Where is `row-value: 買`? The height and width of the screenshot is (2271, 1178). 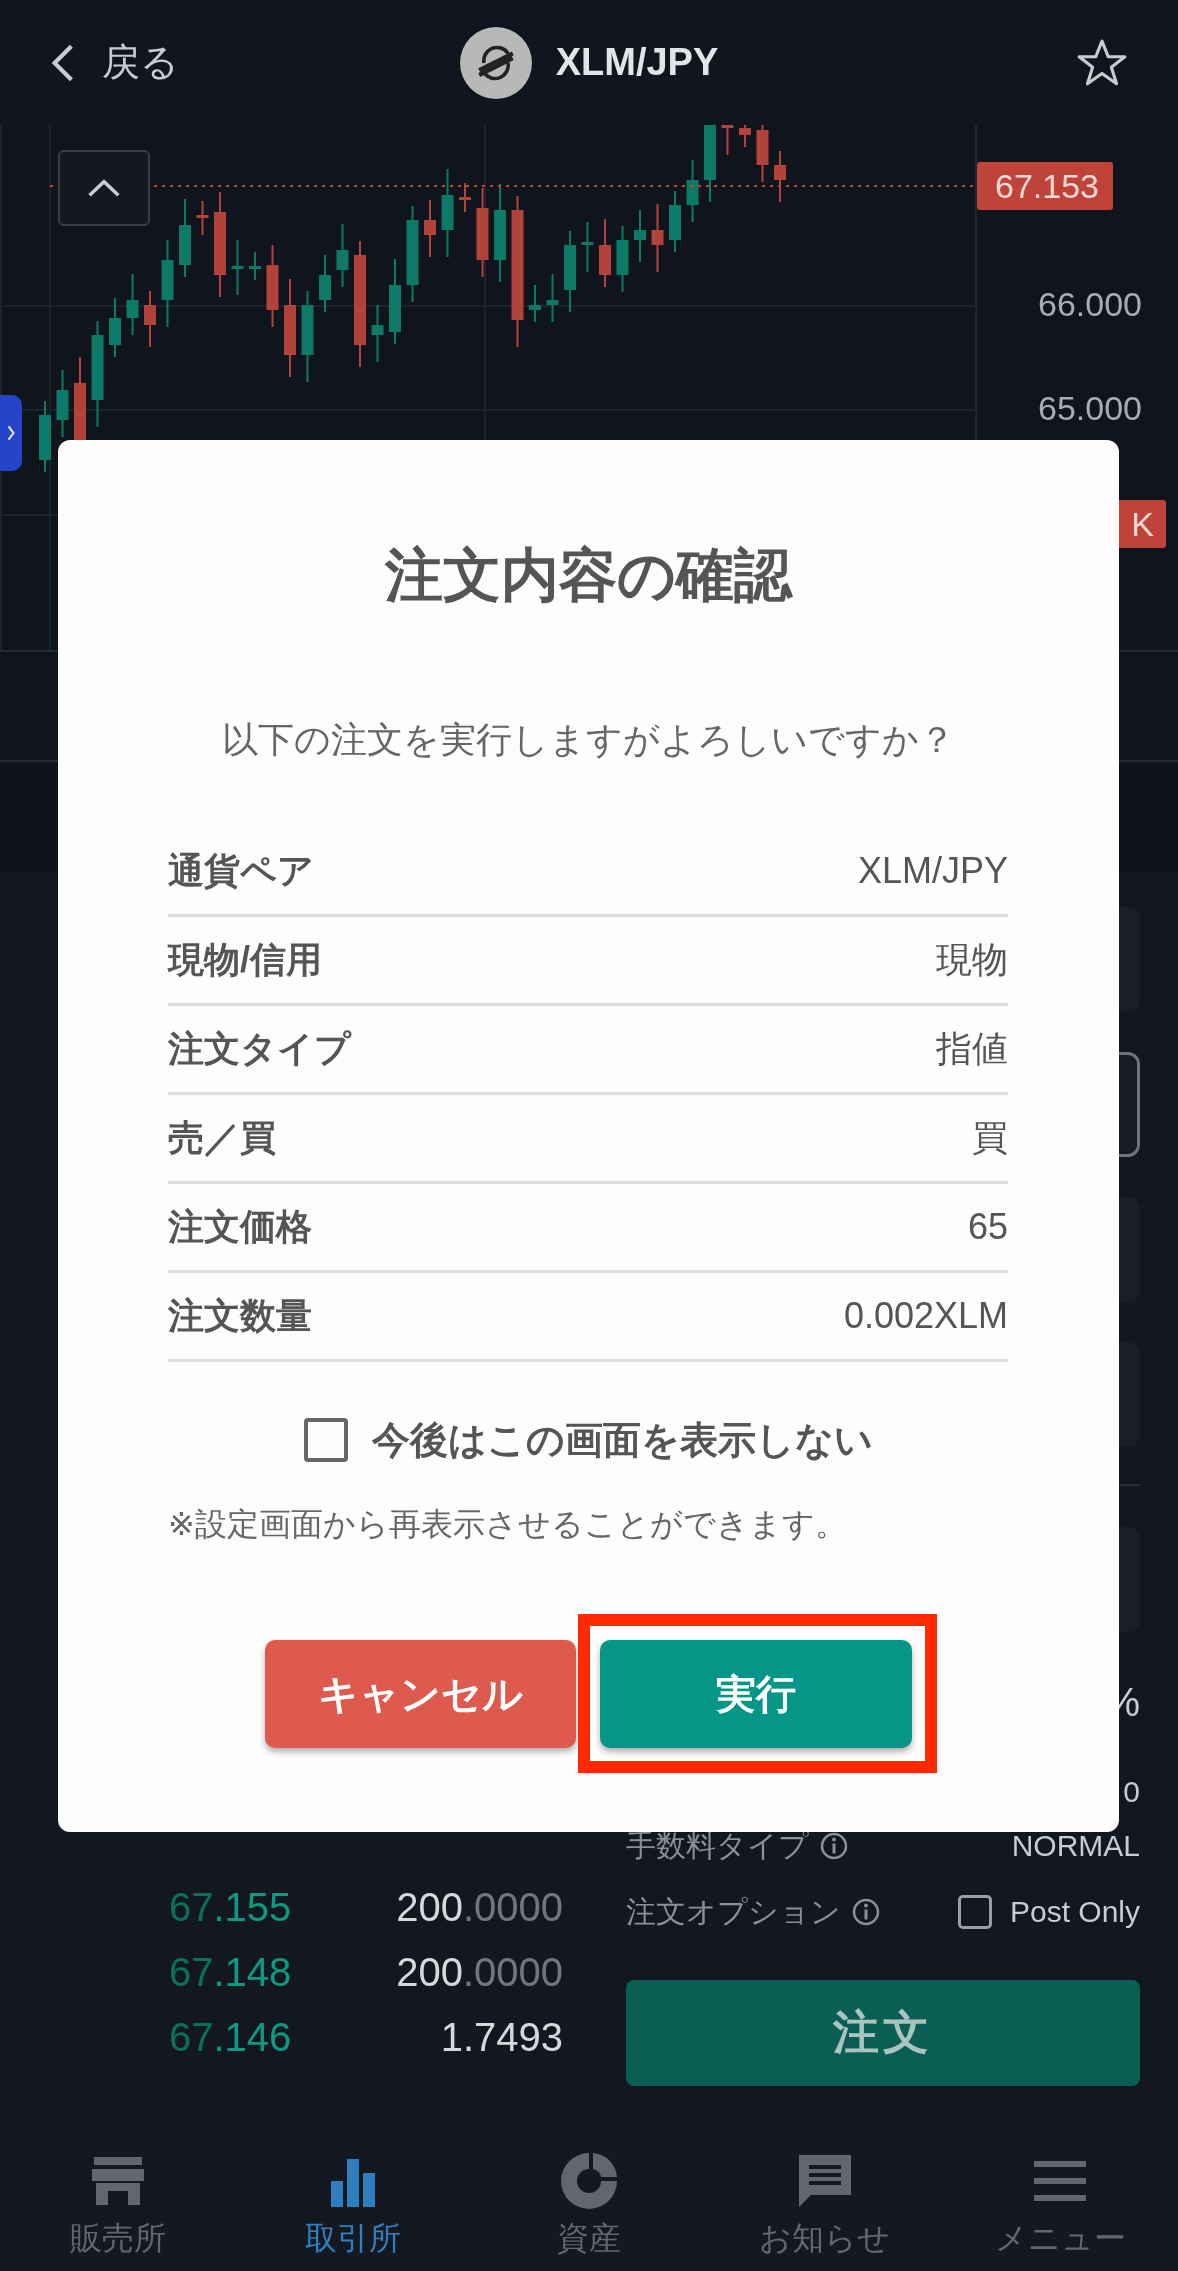
row-value: 買 is located at coordinates (990, 1137).